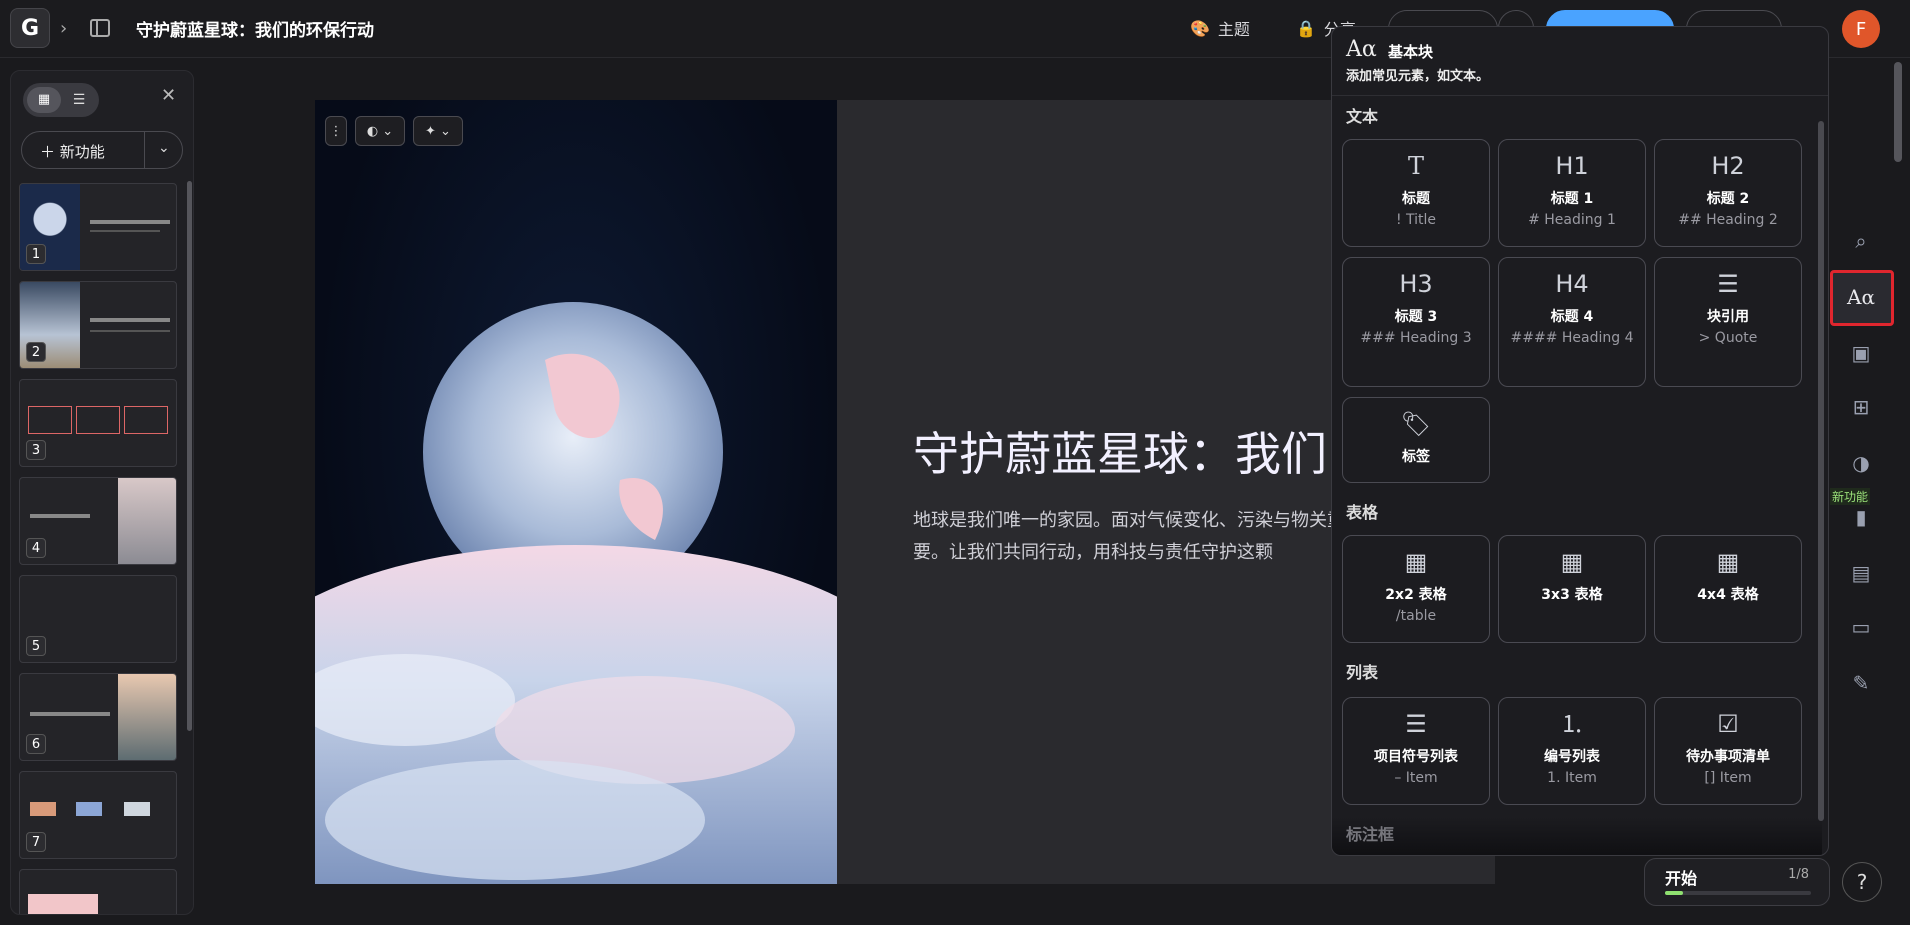 This screenshot has width=1910, height=925. I want to click on getting-started-widget: 开始 1/8, so click(1737, 882).